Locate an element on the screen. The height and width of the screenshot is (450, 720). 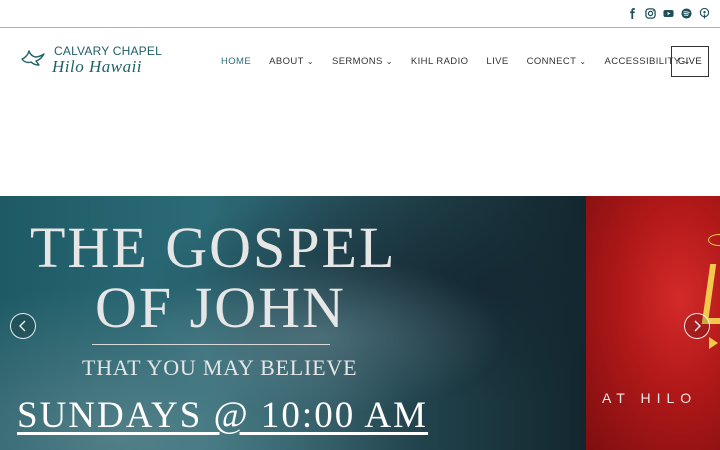
nav-item-live: LIVE is located at coordinates (497, 61).